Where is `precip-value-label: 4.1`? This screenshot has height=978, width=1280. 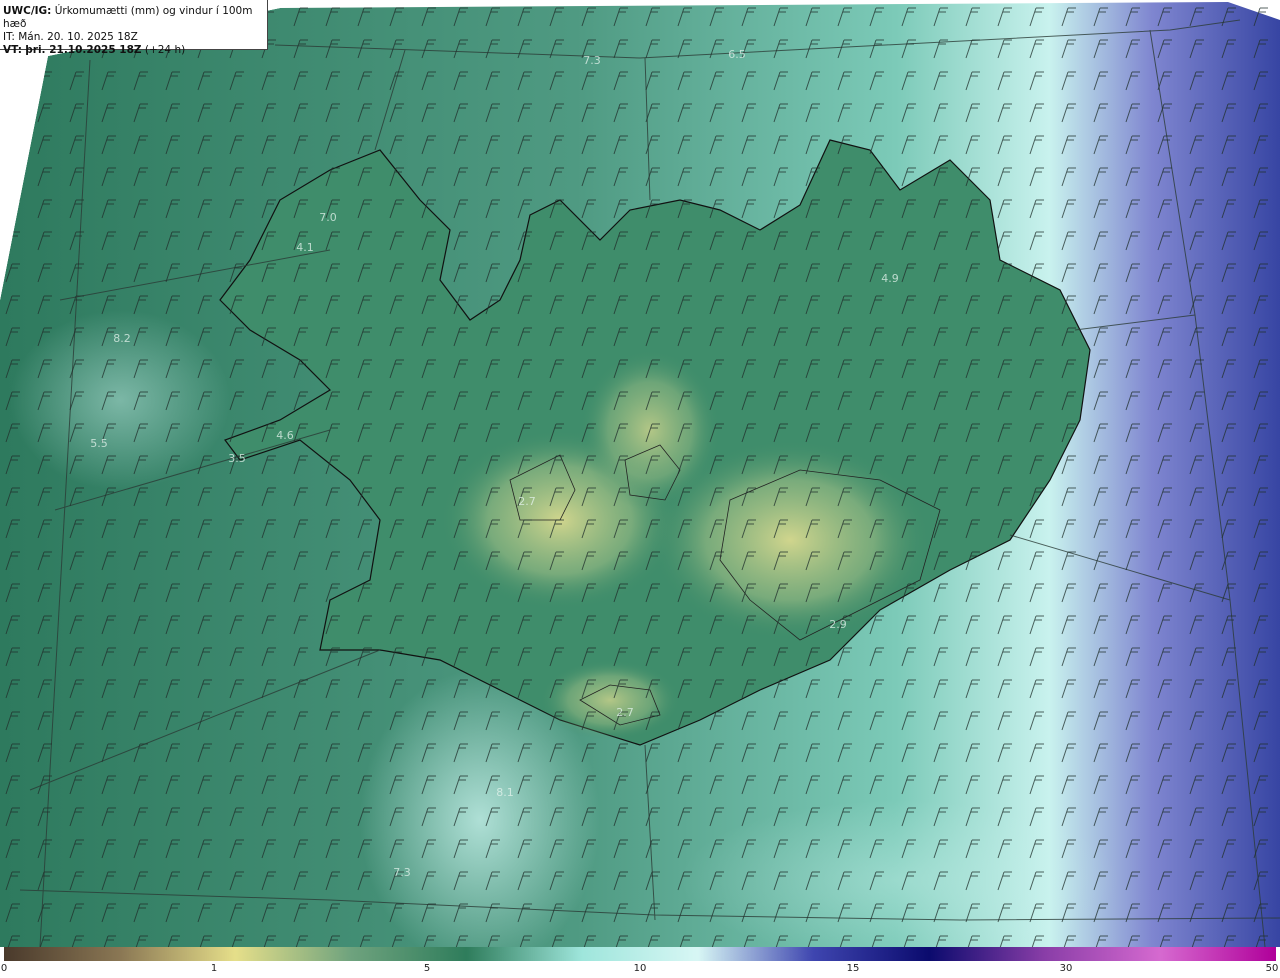 precip-value-label: 4.1 is located at coordinates (305, 247).